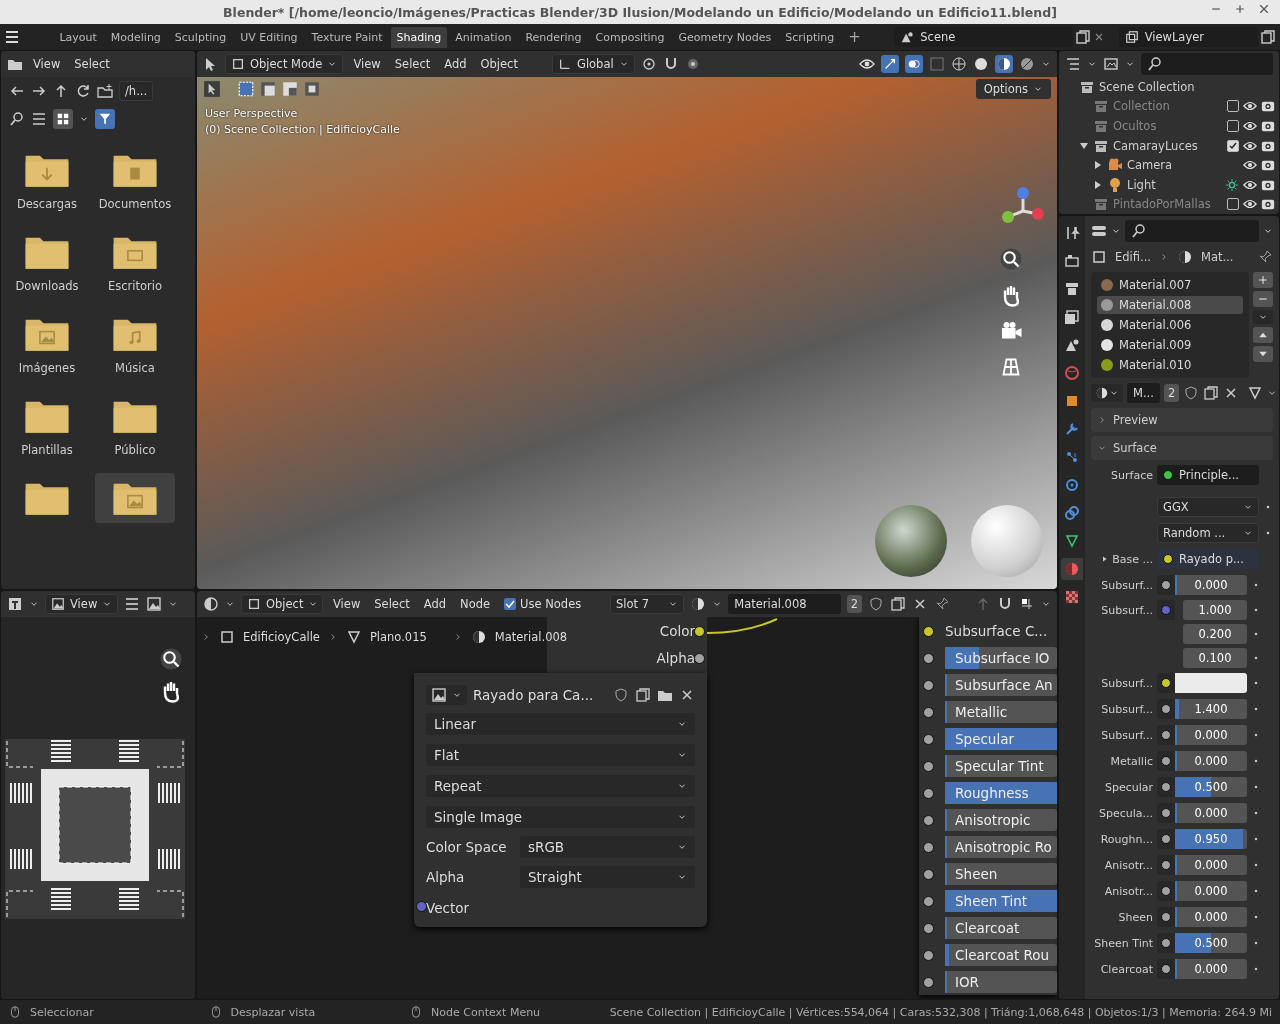 This screenshot has width=1280, height=1024. What do you see at coordinates (1072, 373) in the screenshot?
I see `world-tab-icon` at bounding box center [1072, 373].